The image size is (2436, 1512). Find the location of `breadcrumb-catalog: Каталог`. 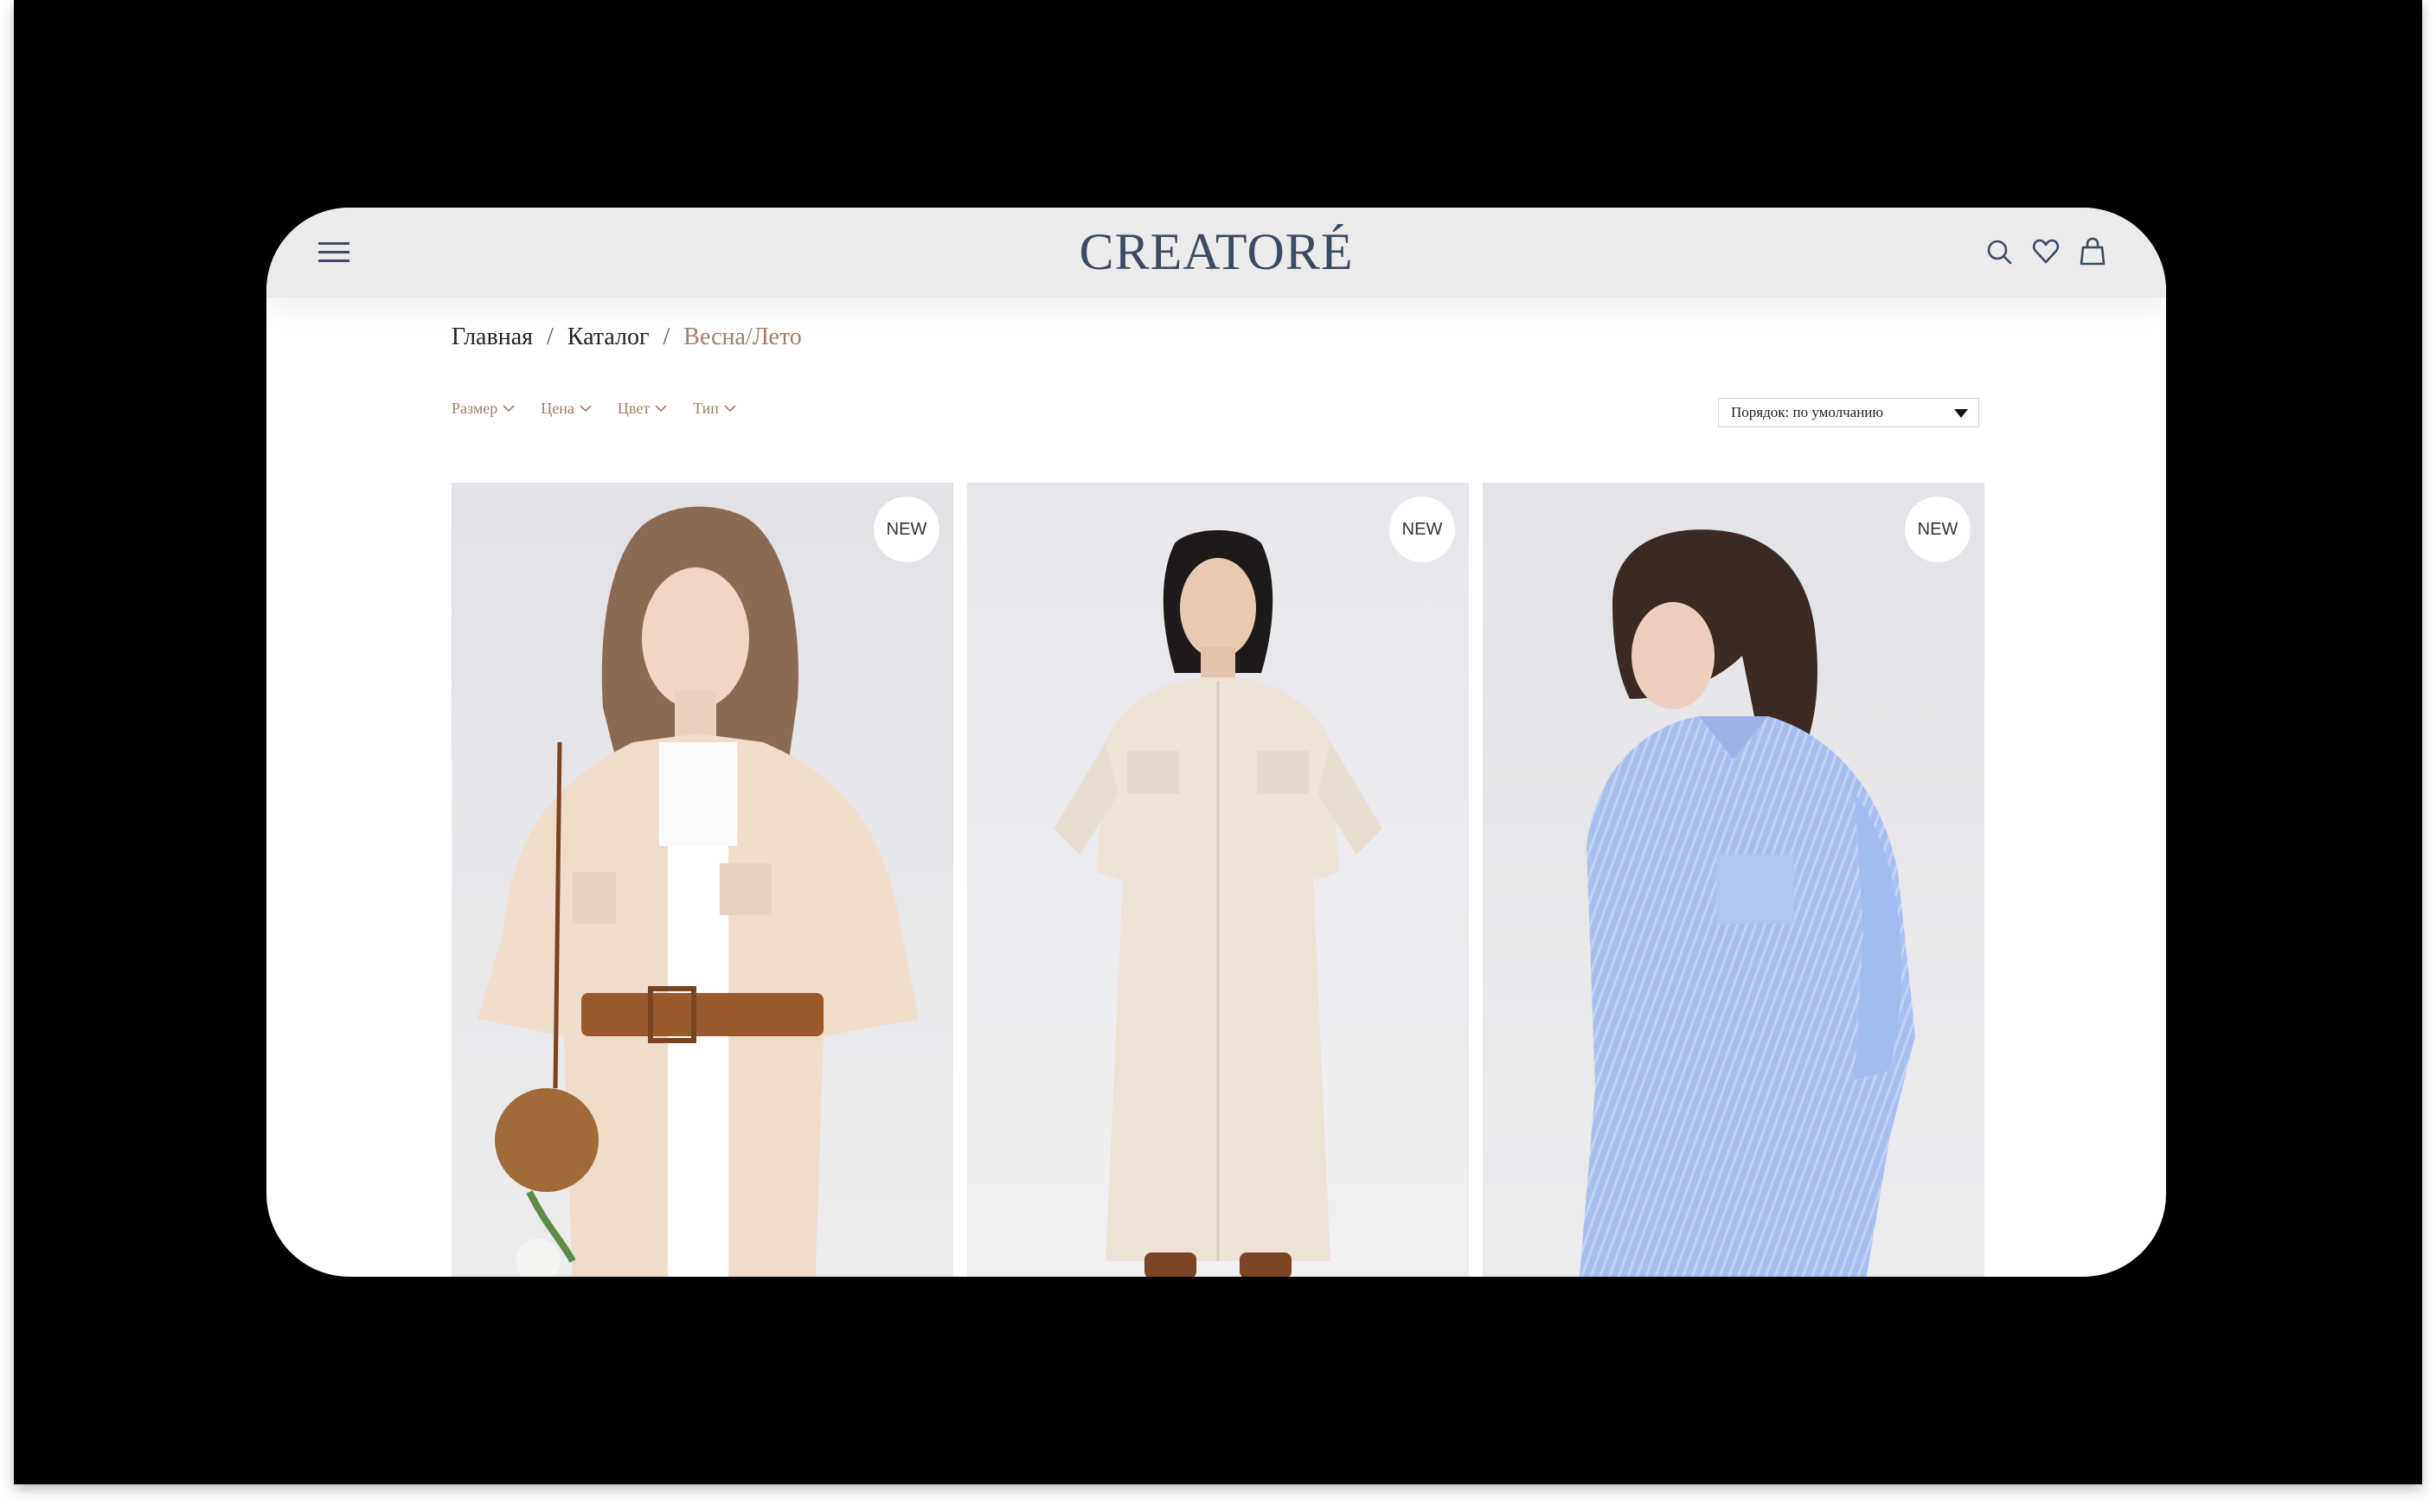

breadcrumb-catalog: Каталог is located at coordinates (608, 337).